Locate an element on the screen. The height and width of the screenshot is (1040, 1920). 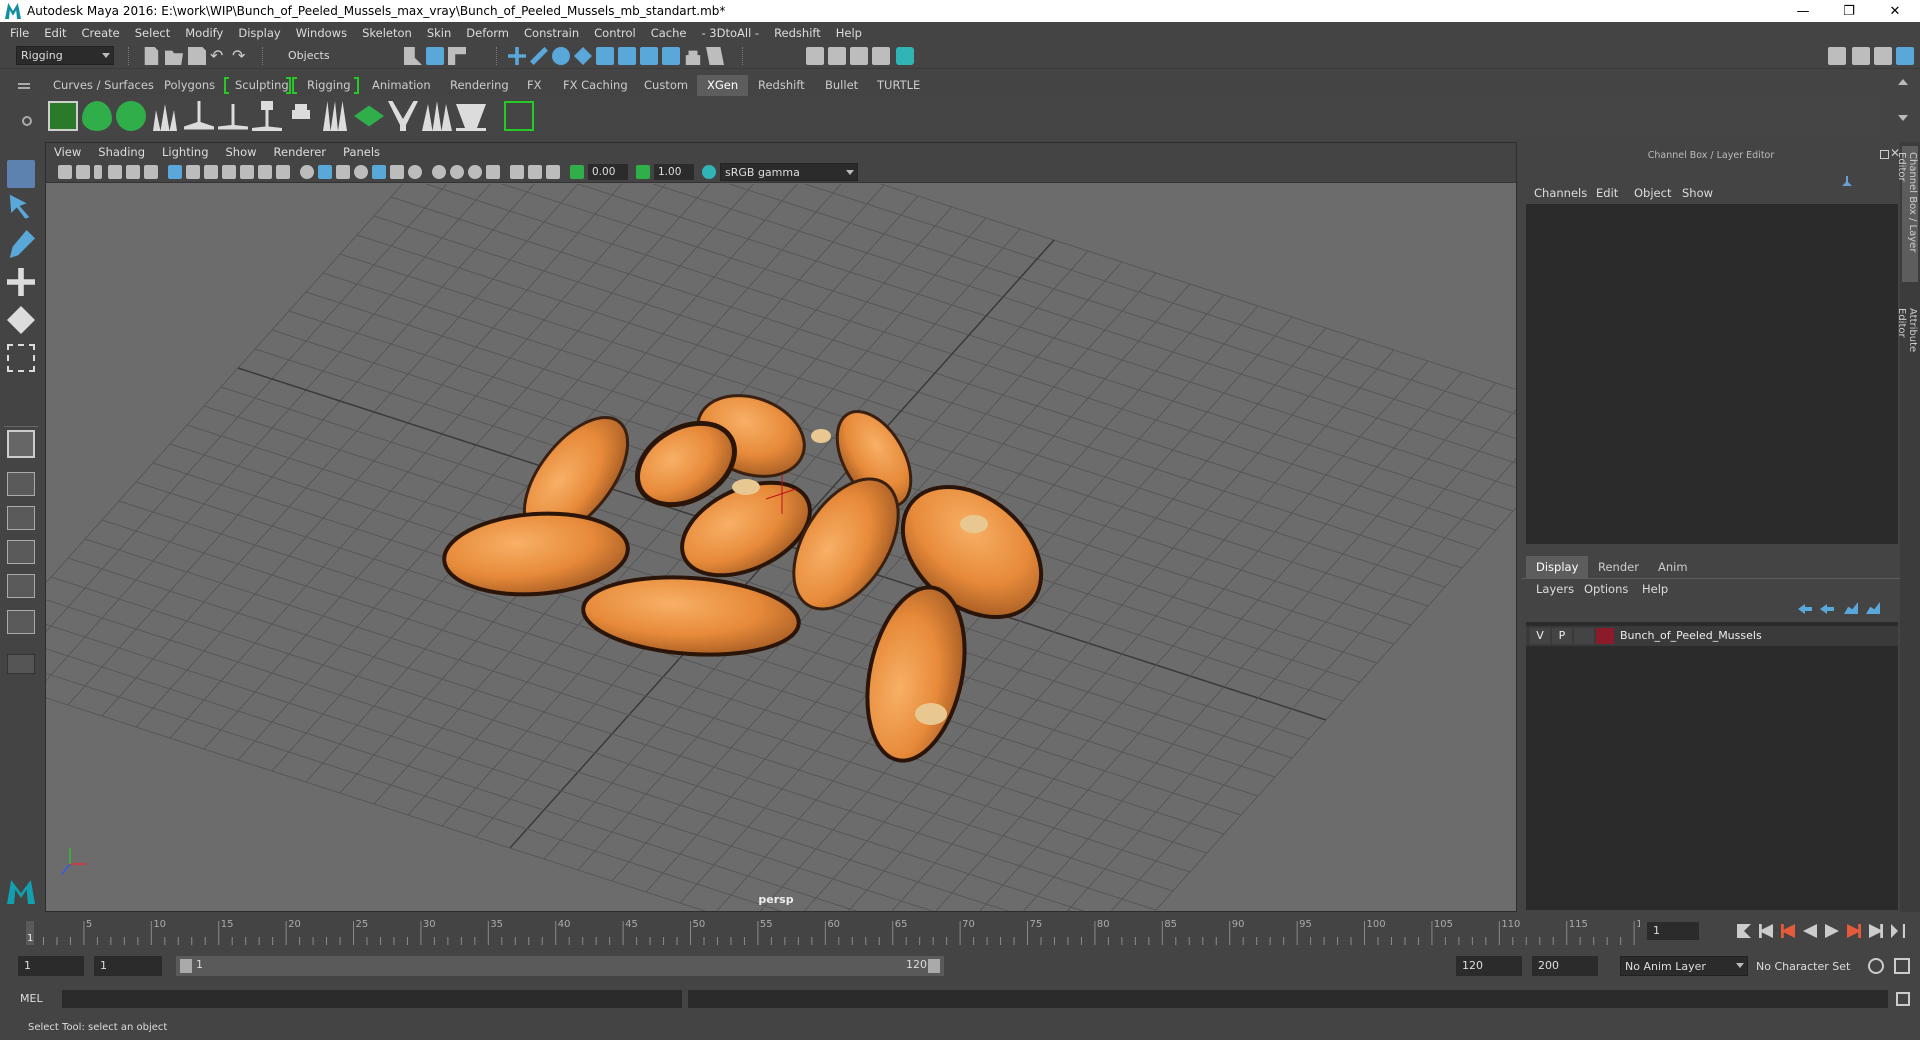
2d-pan-zoom-icon is located at coordinates (133, 172).